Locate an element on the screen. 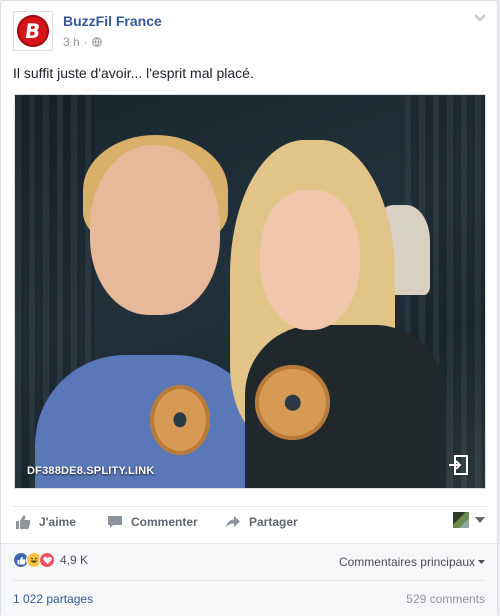  post-header: B BuzzFil France 3 h · is located at coordinates (250, 32).